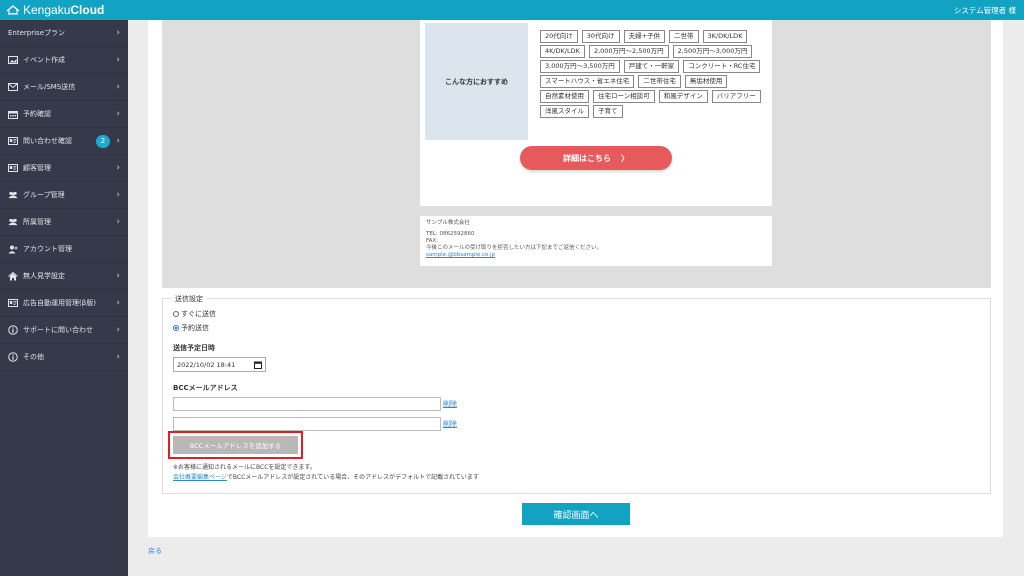 The width and height of the screenshot is (1024, 576). Describe the element at coordinates (64, 249) in the screenshot. I see `sidebar-item-accounts: アカウント管理` at that location.